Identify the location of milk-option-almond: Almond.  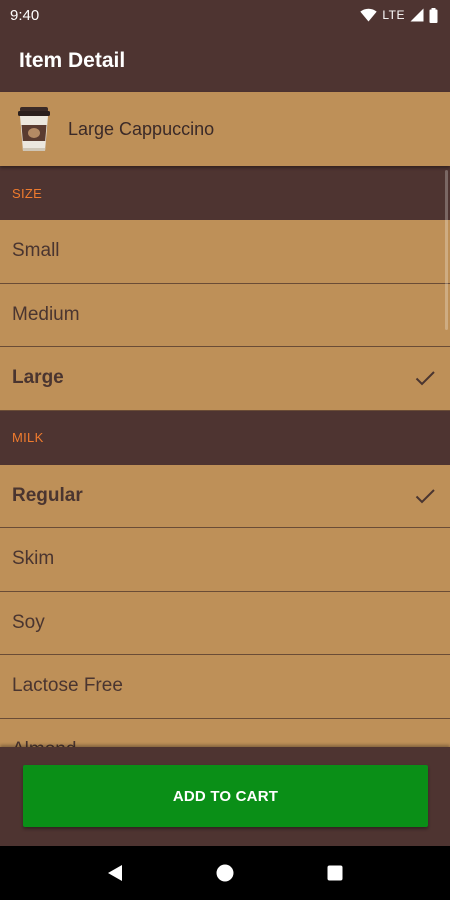
(225, 732).